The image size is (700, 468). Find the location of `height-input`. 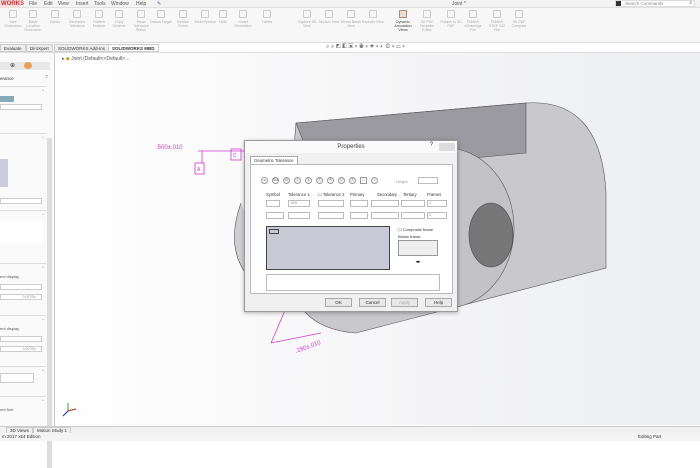

height-input is located at coordinates (428, 180).